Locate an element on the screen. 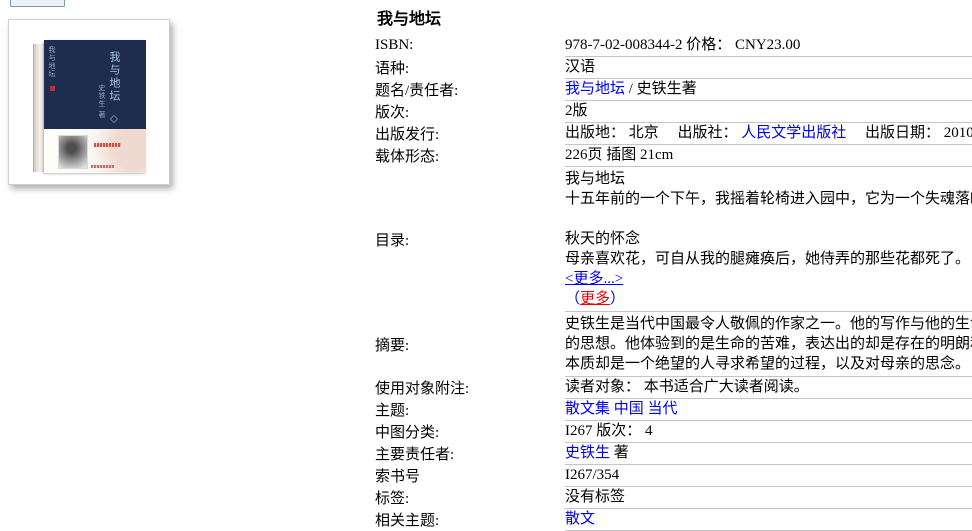  value-text: / 史铁生著 is located at coordinates (661, 89).